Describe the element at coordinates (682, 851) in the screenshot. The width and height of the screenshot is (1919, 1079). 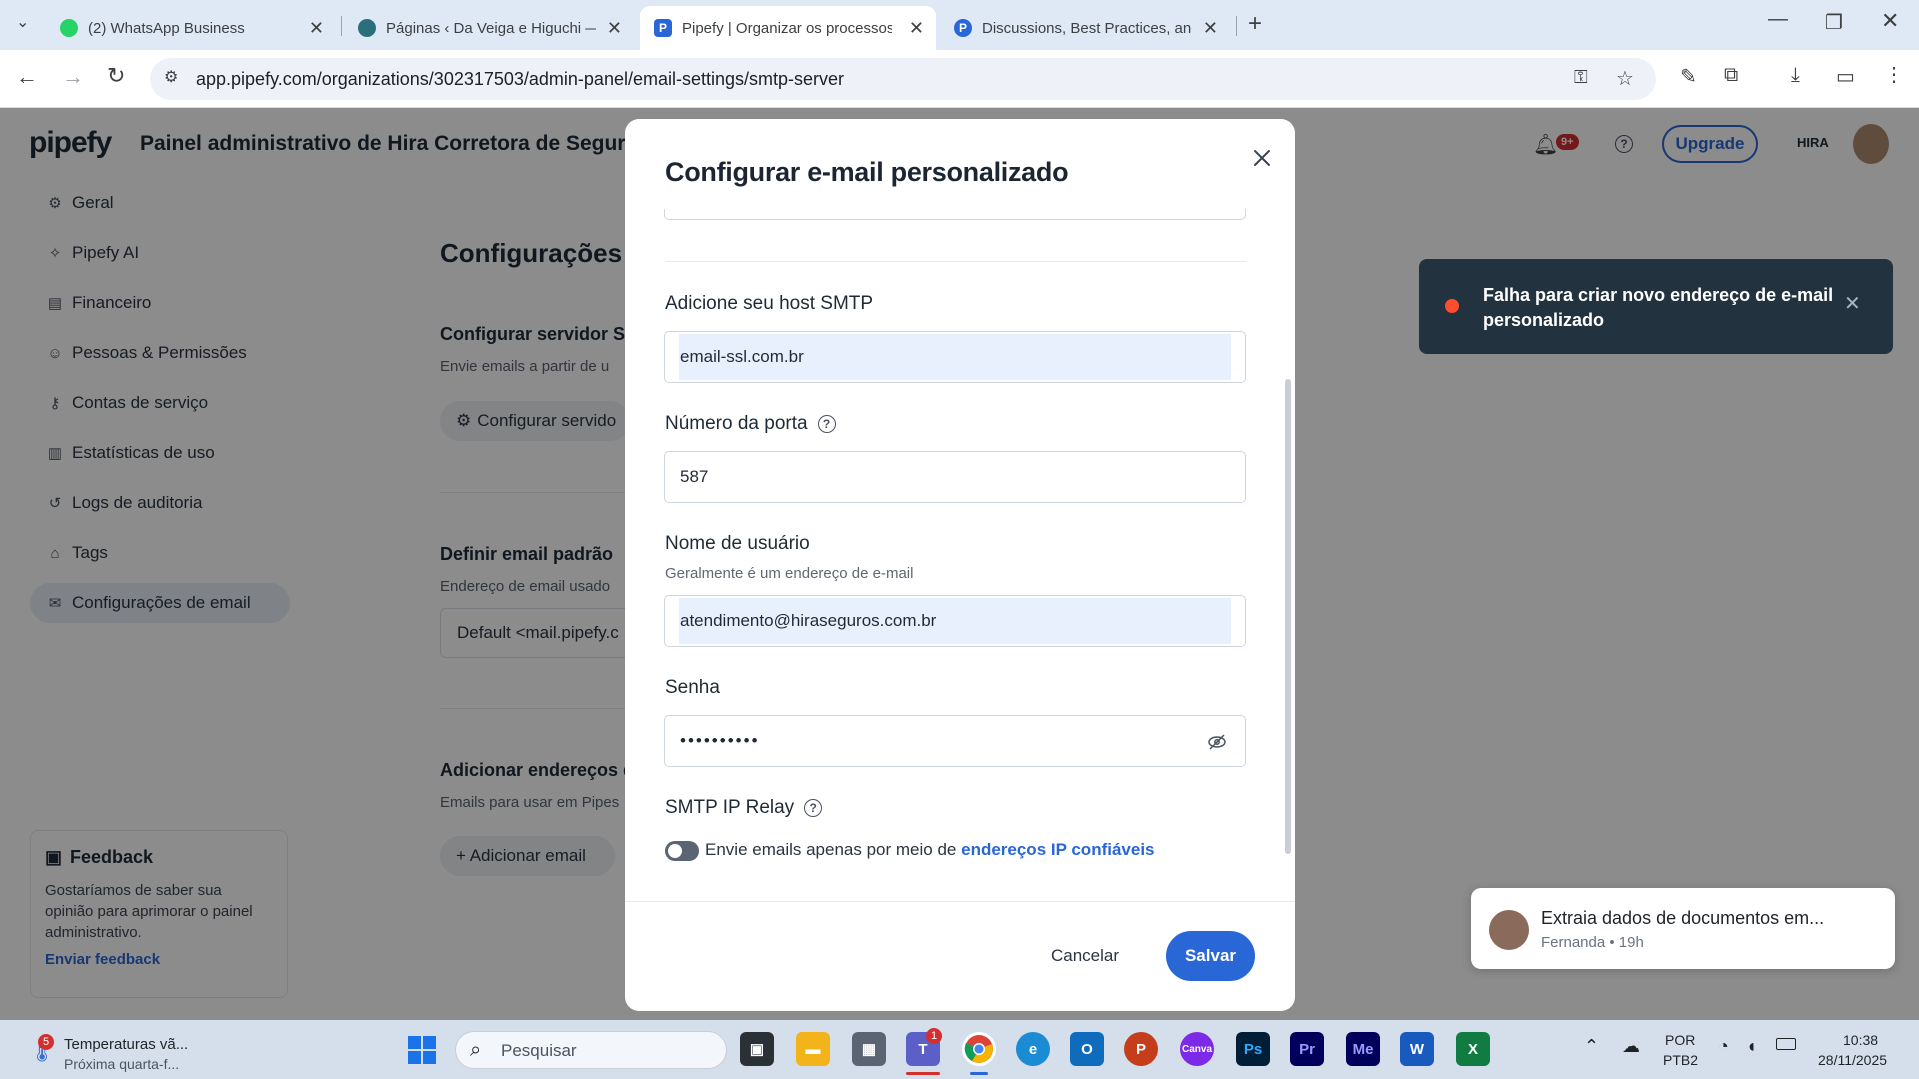
I see `ip-relay-toggle` at that location.